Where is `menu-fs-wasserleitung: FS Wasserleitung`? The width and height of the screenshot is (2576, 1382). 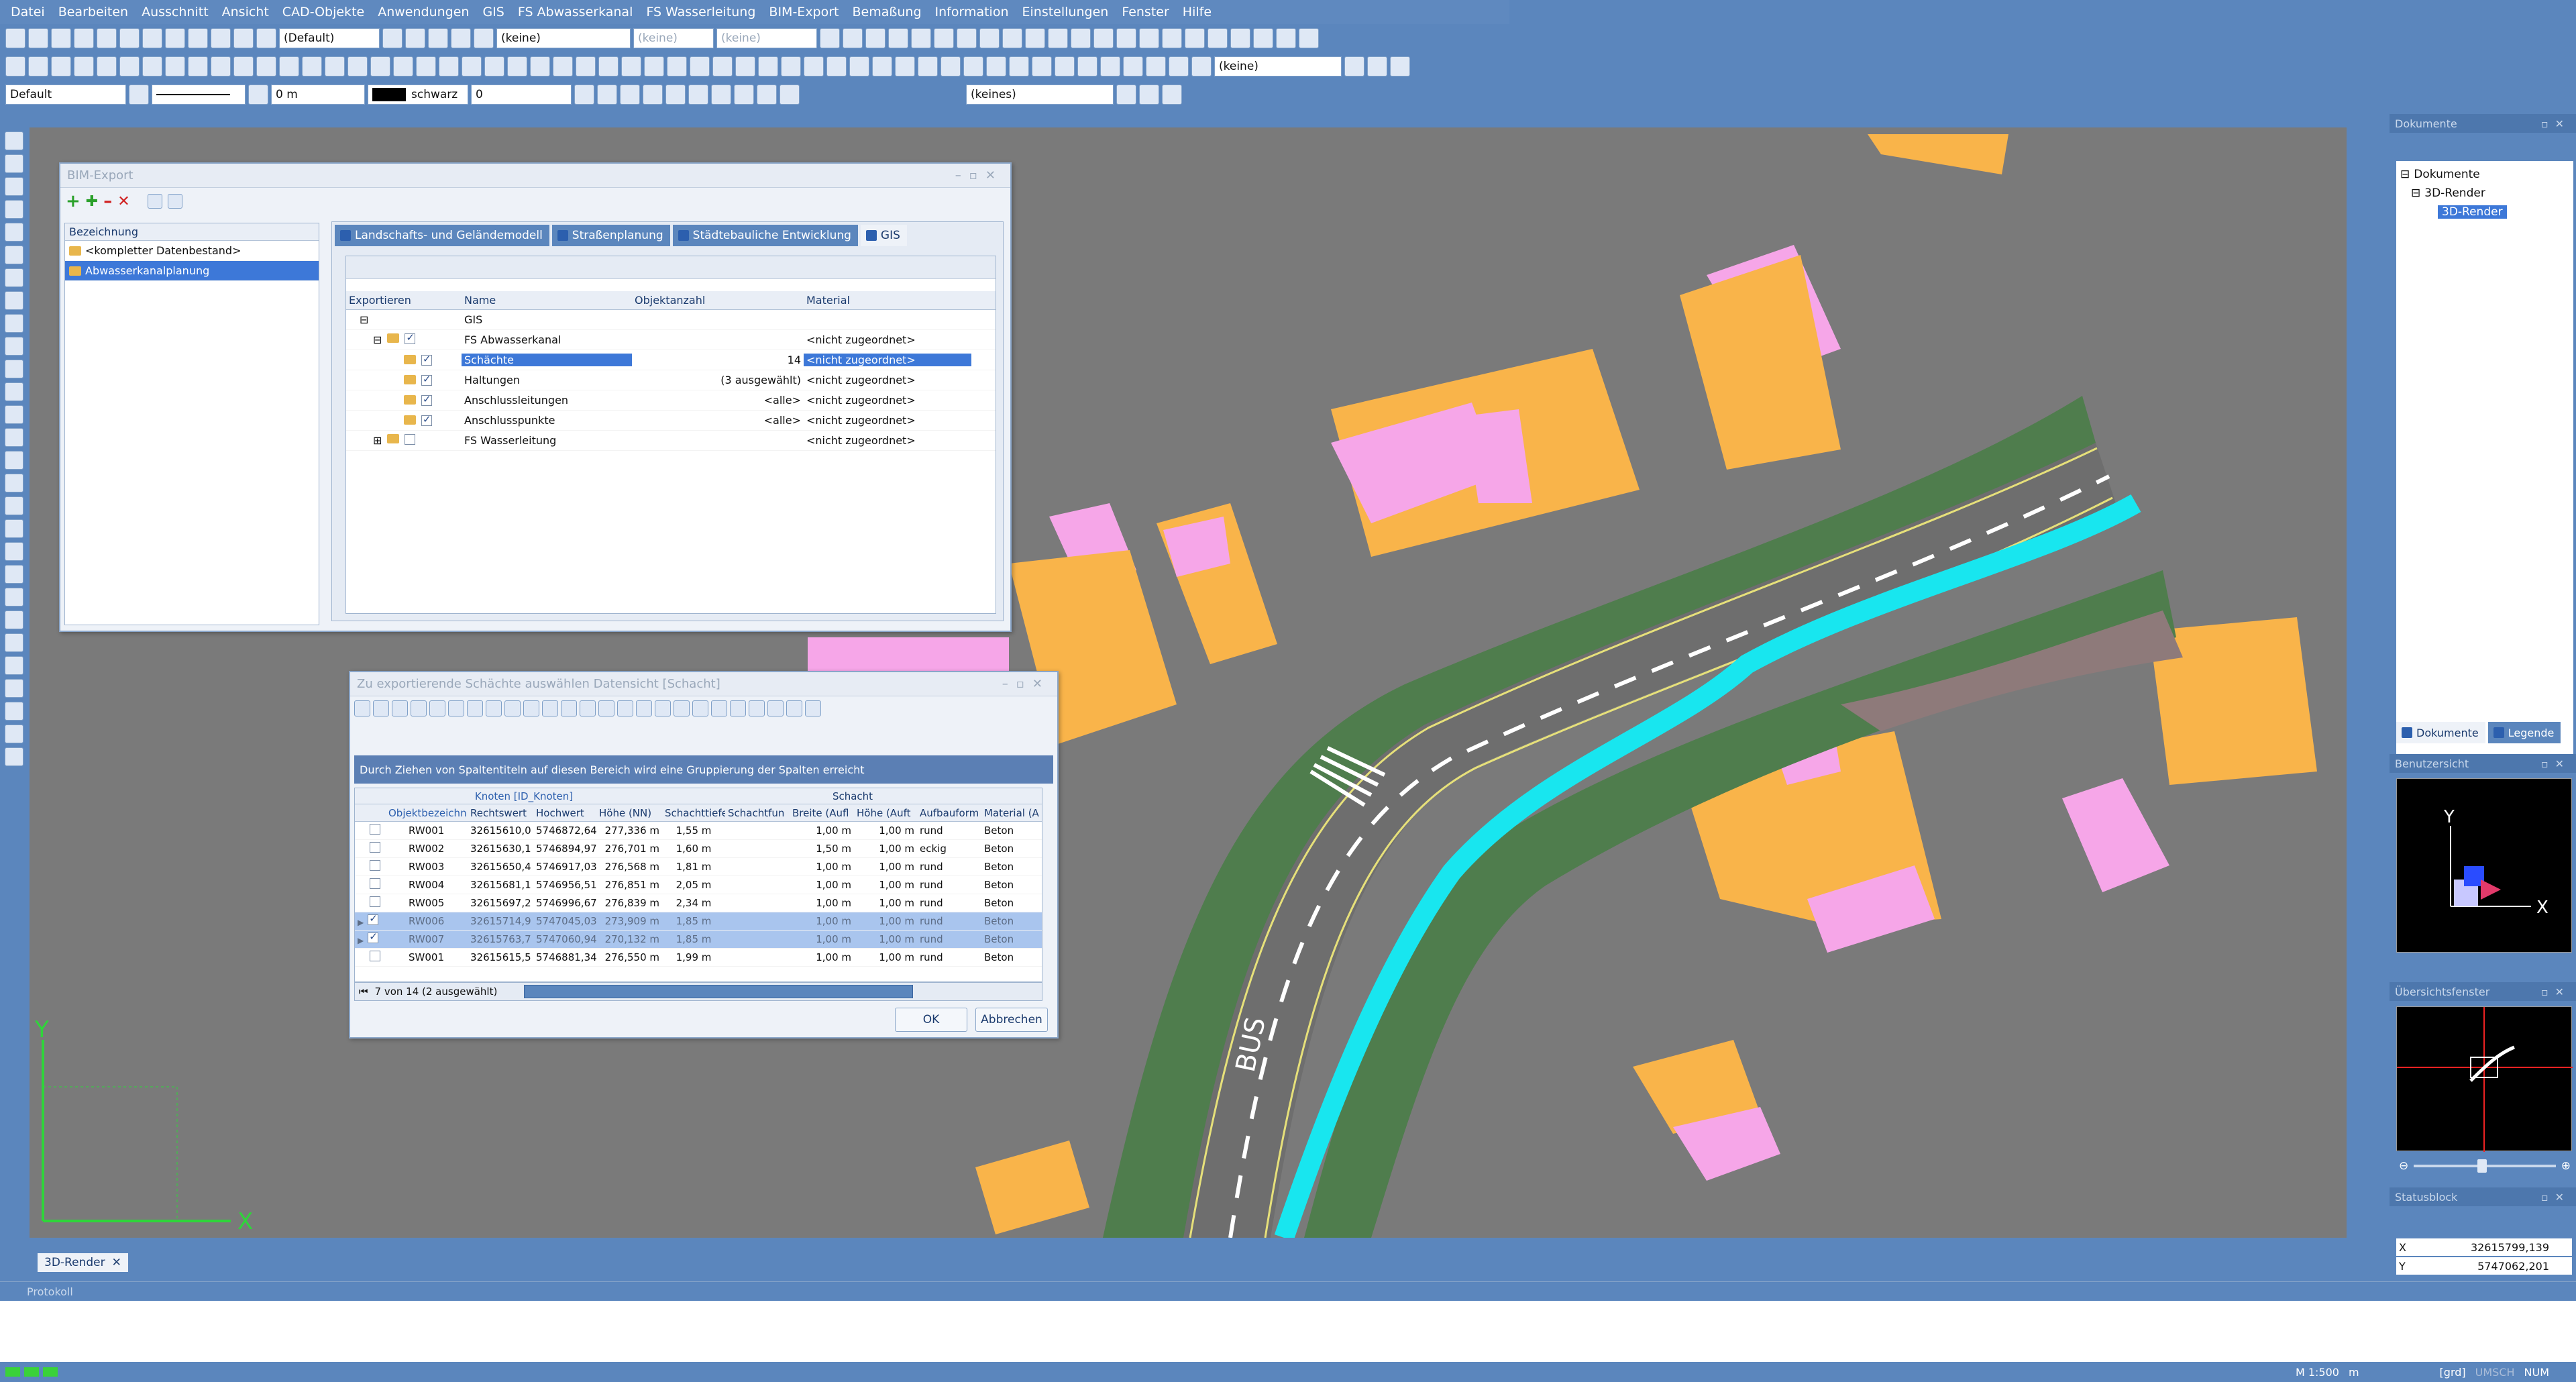 menu-fs-wasserleitung: FS Wasserleitung is located at coordinates (700, 12).